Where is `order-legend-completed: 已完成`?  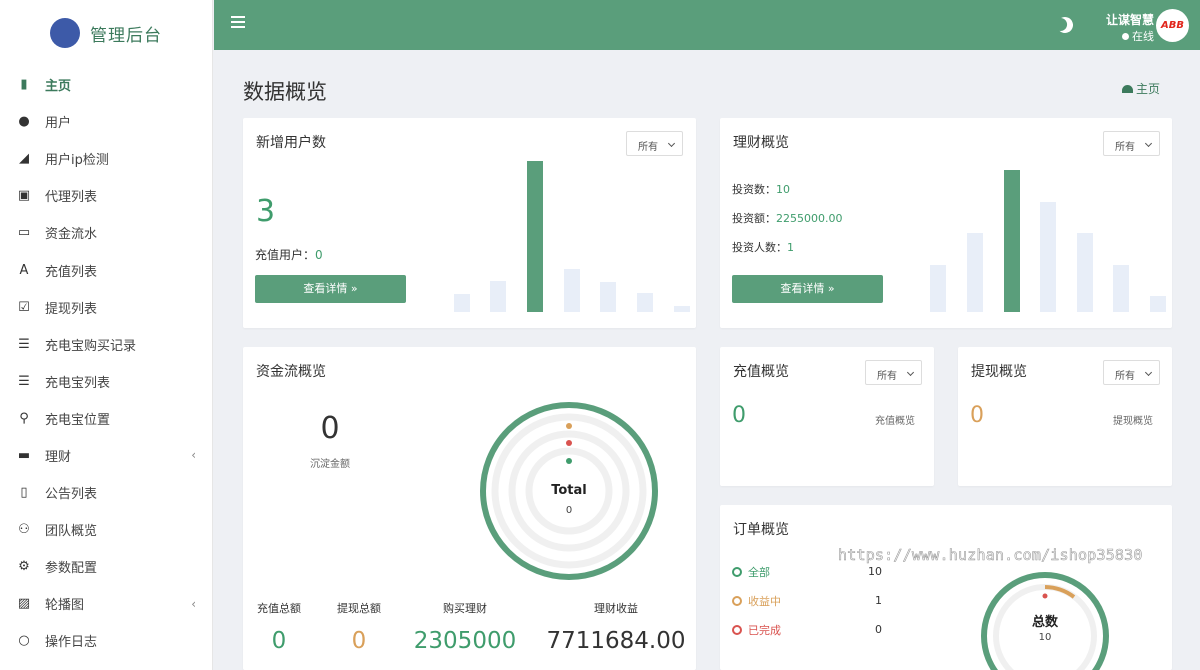
order-legend-completed: 已完成 is located at coordinates (756, 630).